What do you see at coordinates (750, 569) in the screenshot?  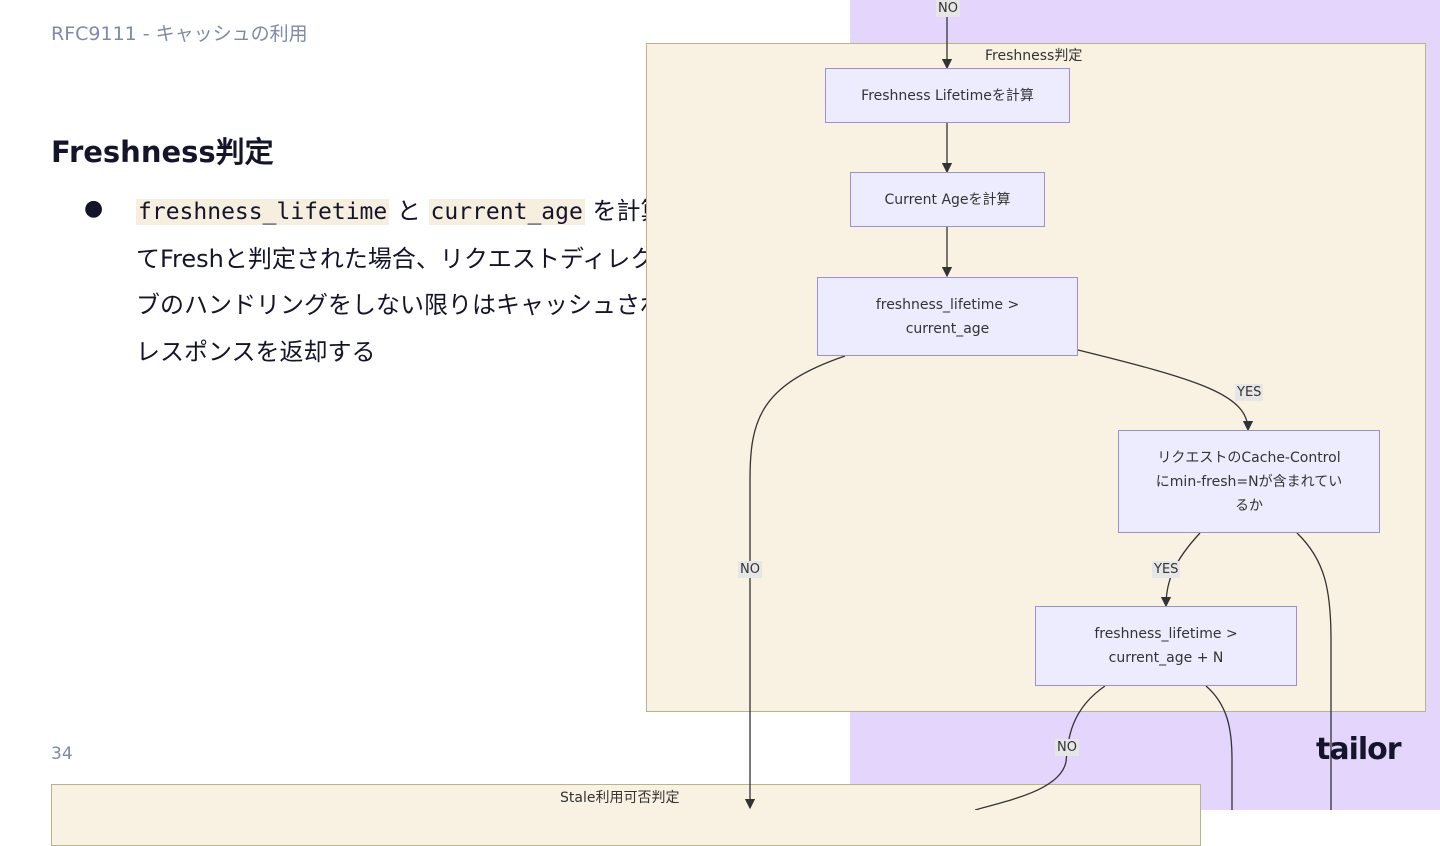 I see `edge-label-compare-no: NO` at bounding box center [750, 569].